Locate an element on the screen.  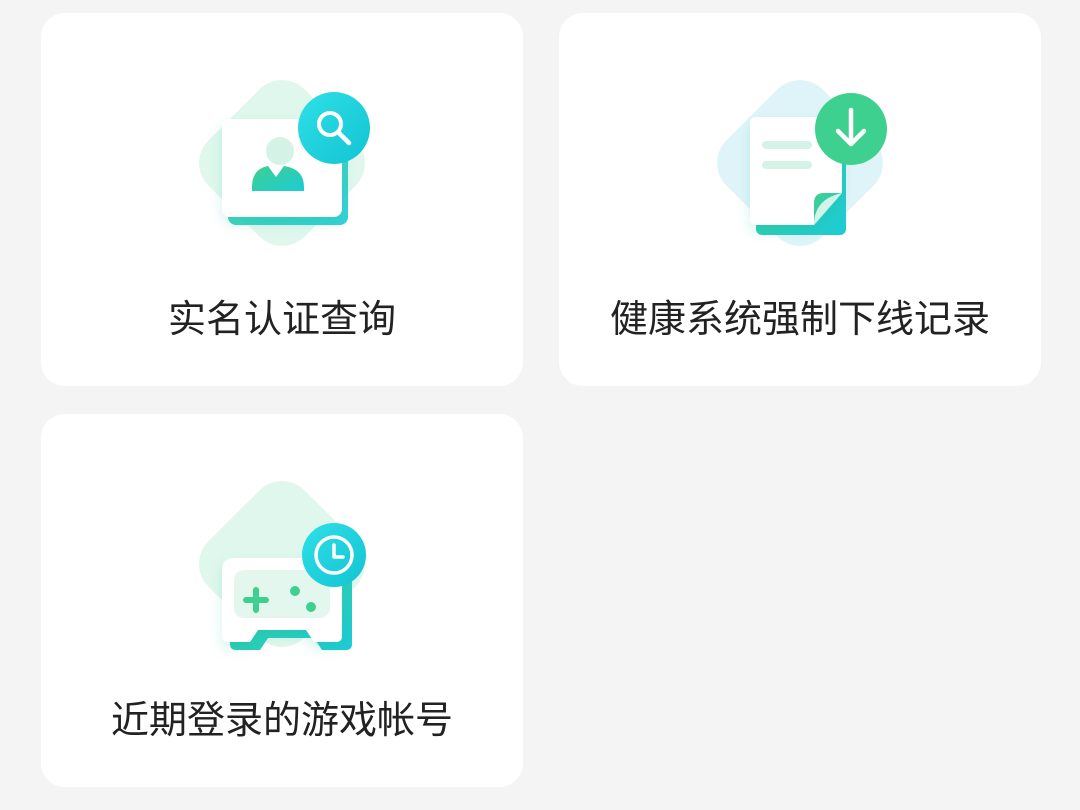
card-label: 近期登录的游戏帐号 is located at coordinates (281, 720).